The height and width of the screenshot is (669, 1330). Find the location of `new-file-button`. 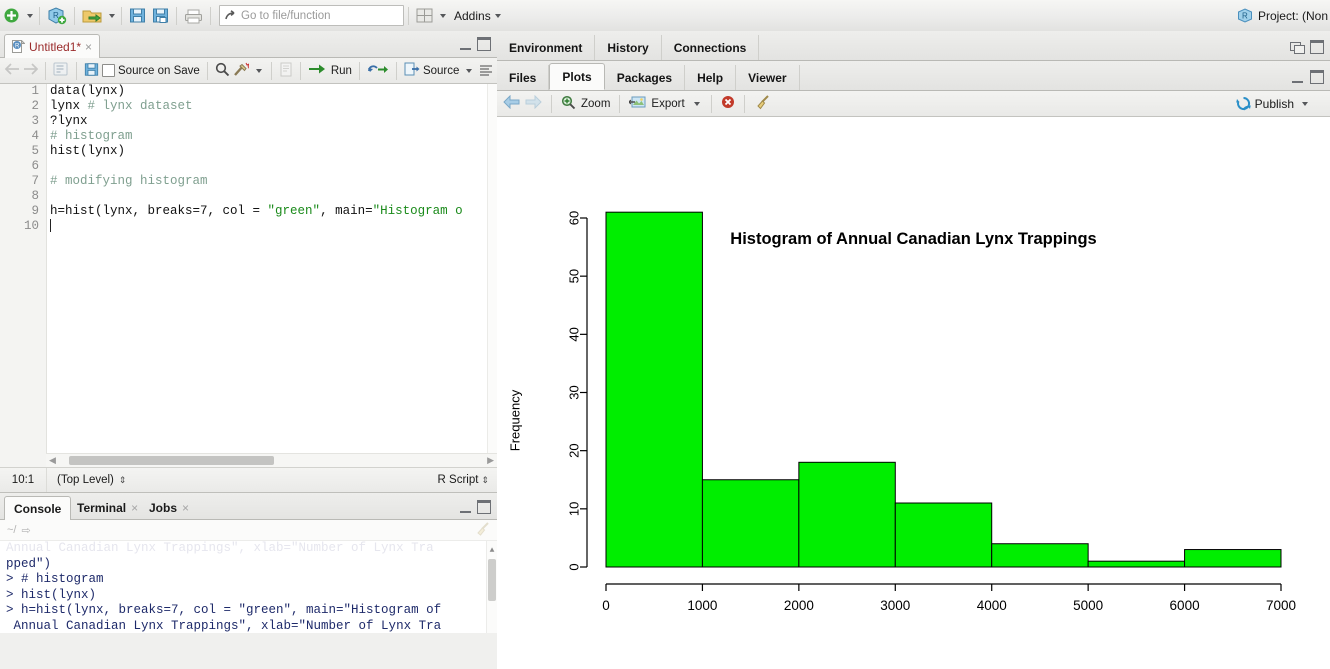

new-file-button is located at coordinates (11, 15).